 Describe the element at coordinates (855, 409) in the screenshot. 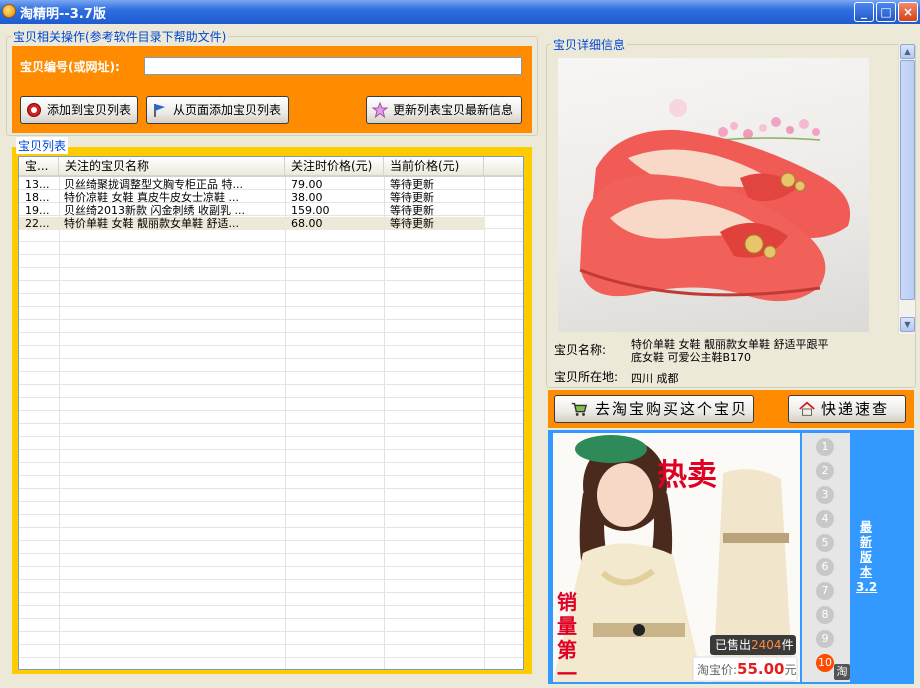

I see `express-query-label: 快递速查` at that location.